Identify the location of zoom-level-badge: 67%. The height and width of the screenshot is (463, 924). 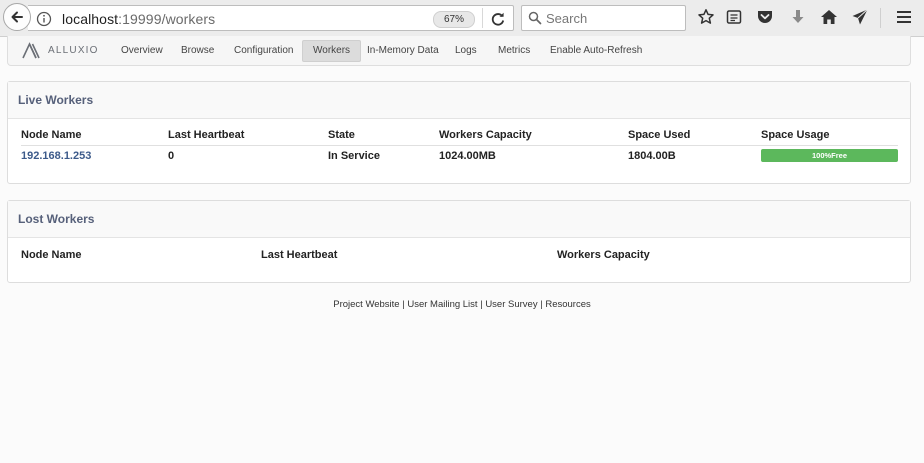
(454, 19).